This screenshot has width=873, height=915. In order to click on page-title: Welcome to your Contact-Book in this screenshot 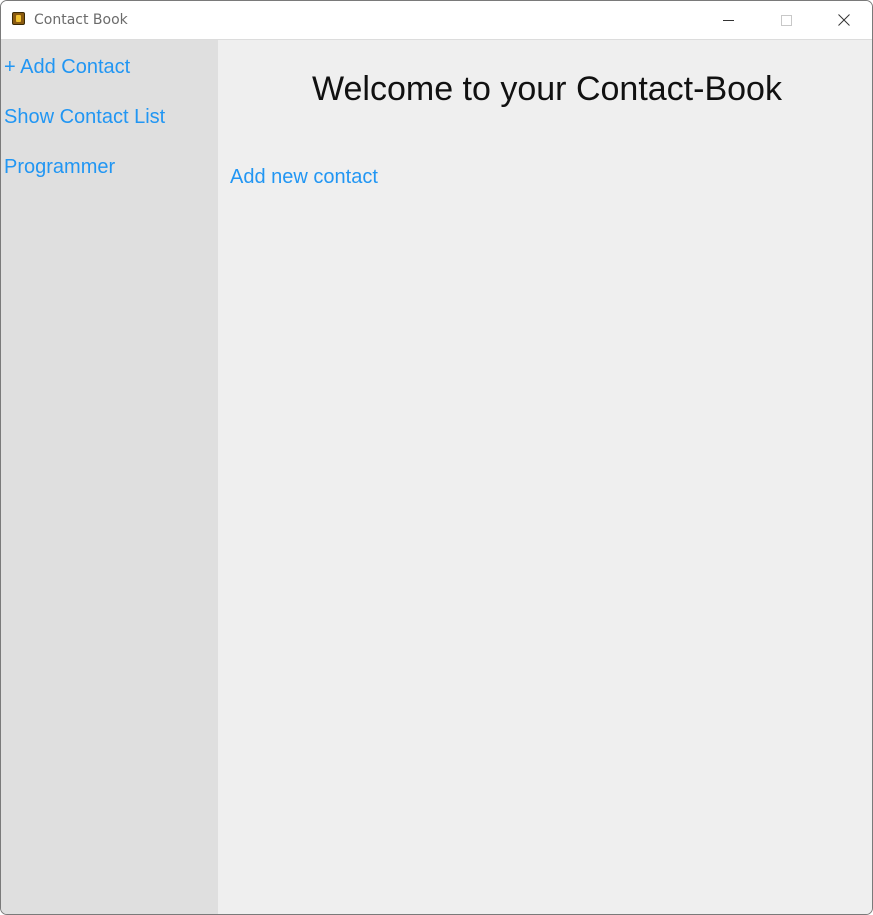, I will do `click(545, 89)`.